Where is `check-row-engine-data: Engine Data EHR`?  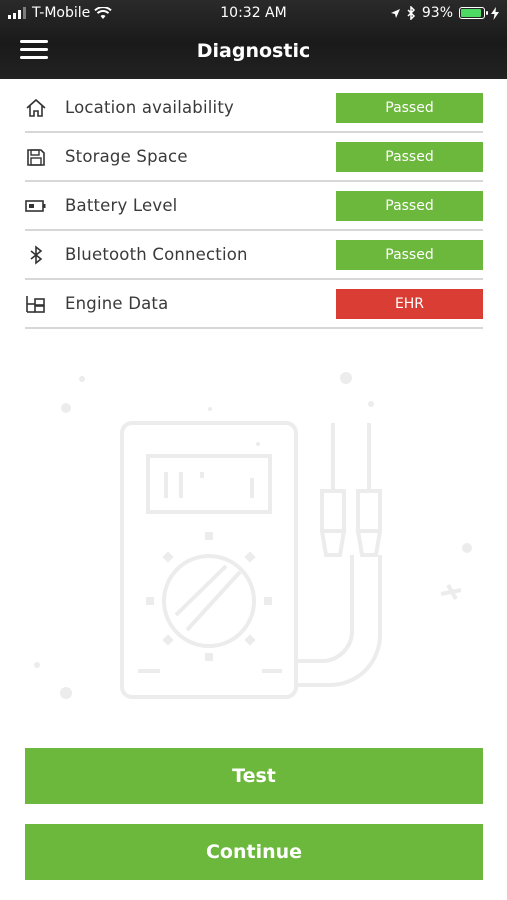 check-row-engine-data: Engine Data EHR is located at coordinates (254, 304).